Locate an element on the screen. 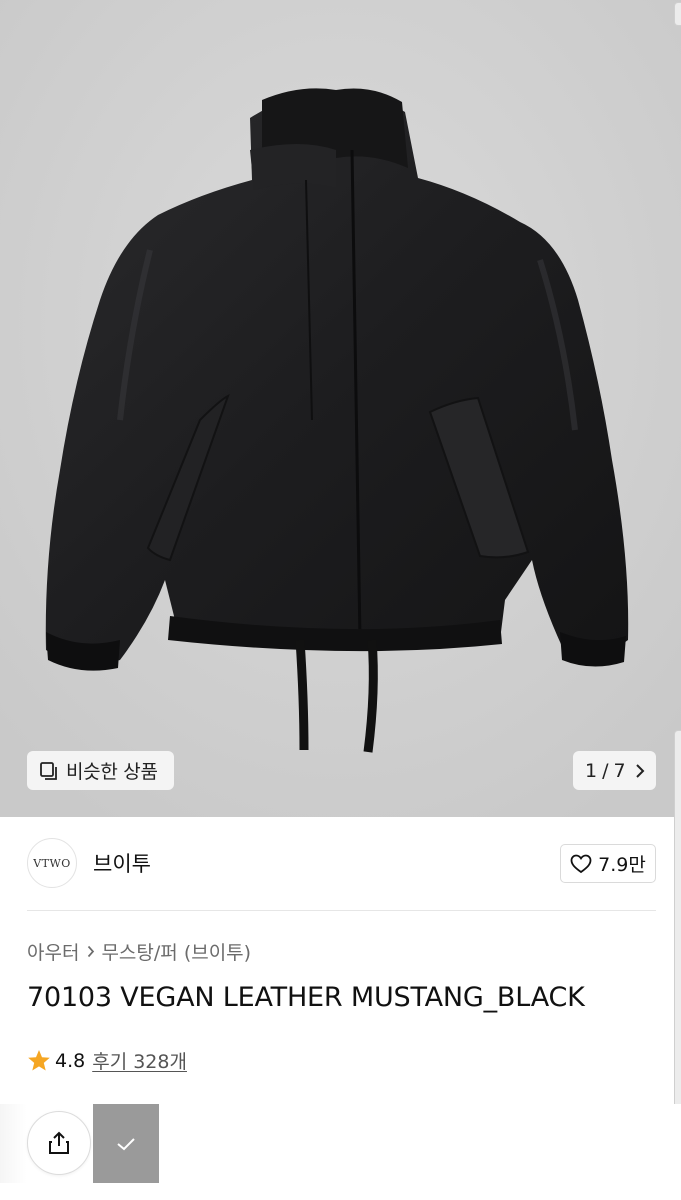 The width and height of the screenshot is (681, 1200). similar-products-button: 비슷한 상품 is located at coordinates (100, 770).